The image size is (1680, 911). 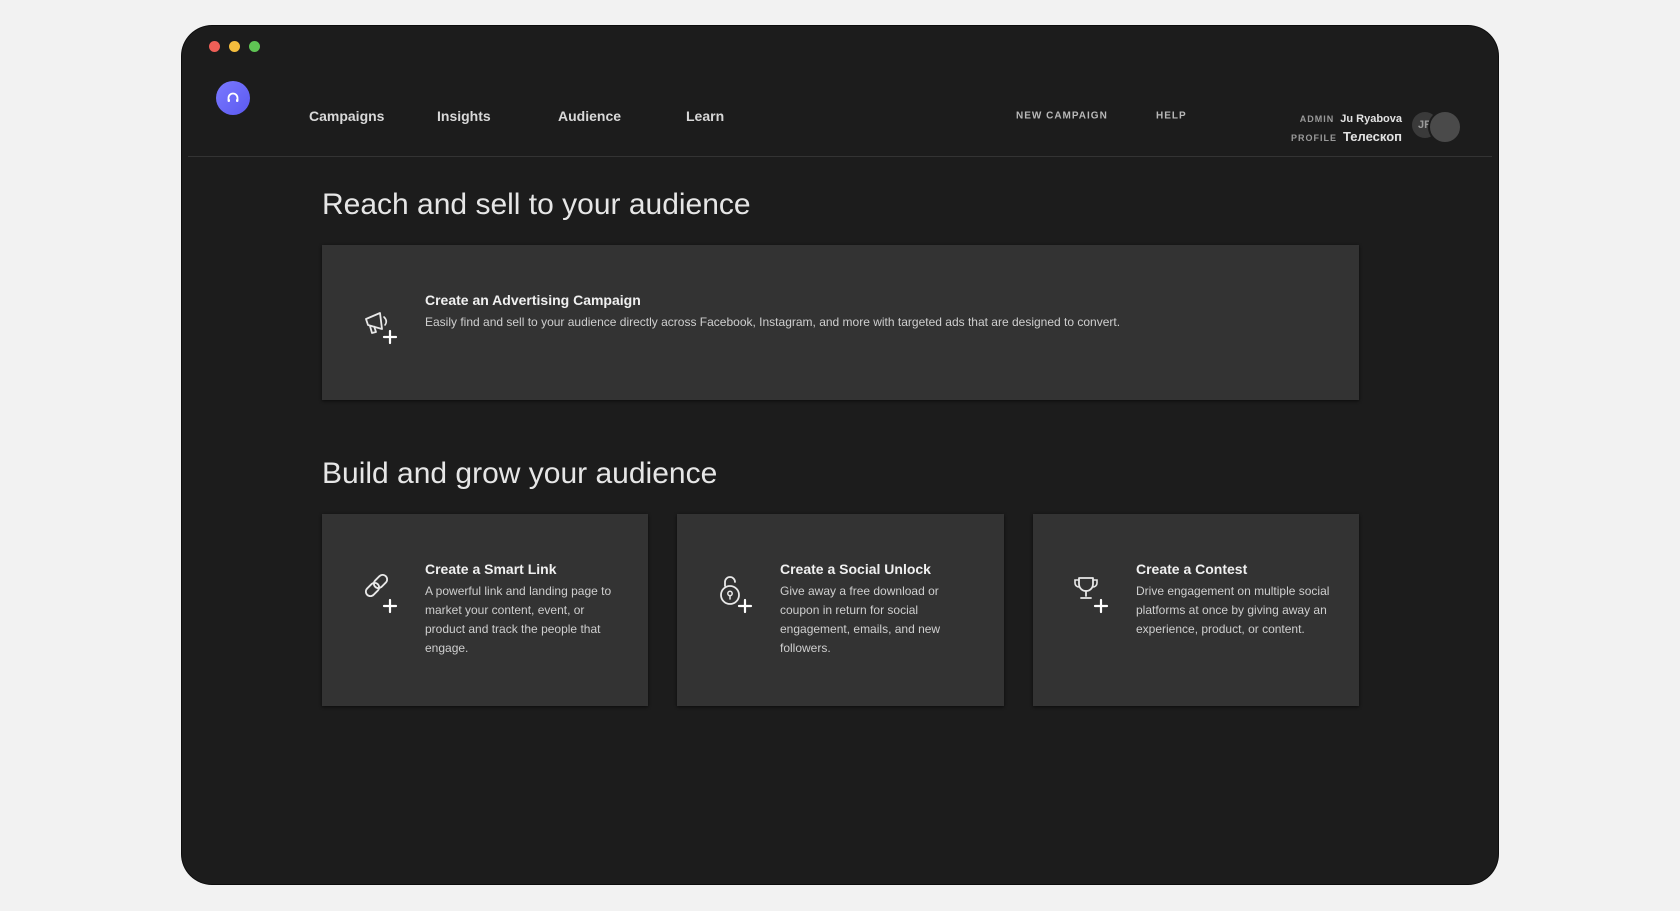 I want to click on avatar-stack: JR, so click(x=1437, y=127).